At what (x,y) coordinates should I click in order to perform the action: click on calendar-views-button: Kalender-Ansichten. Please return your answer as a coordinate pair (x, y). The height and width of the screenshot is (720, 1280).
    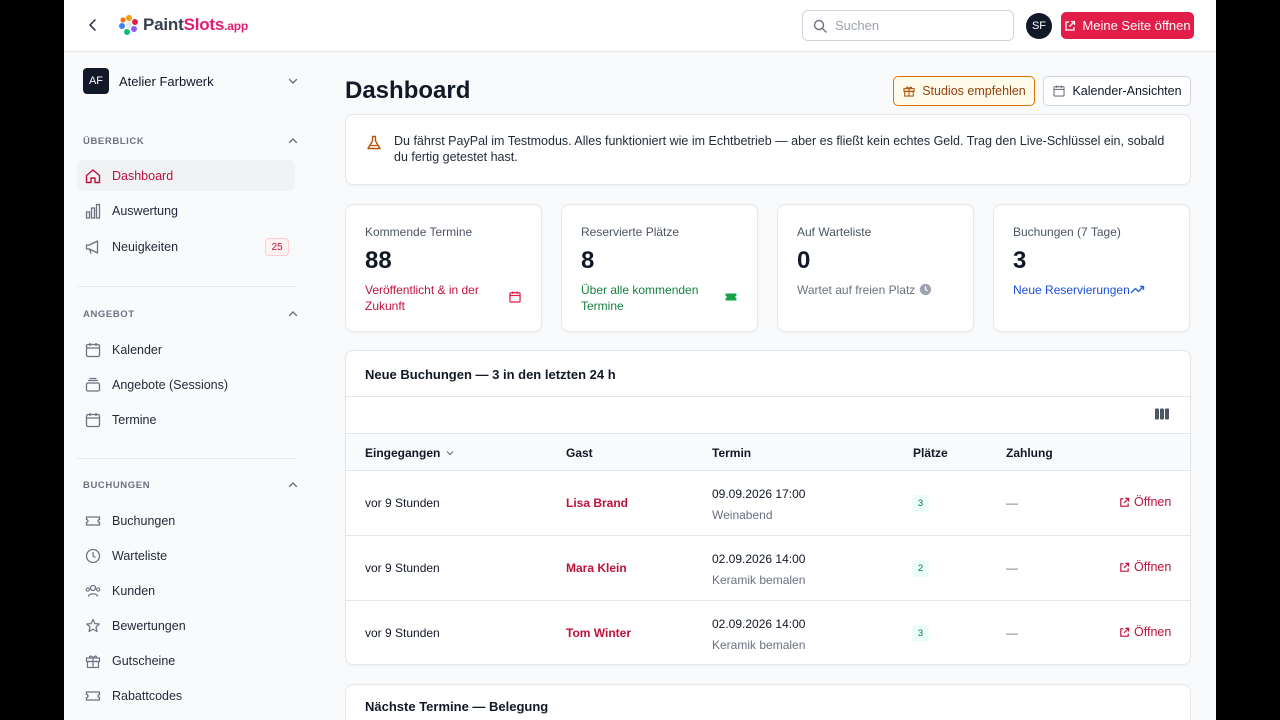
    Looking at the image, I should click on (1117, 91).